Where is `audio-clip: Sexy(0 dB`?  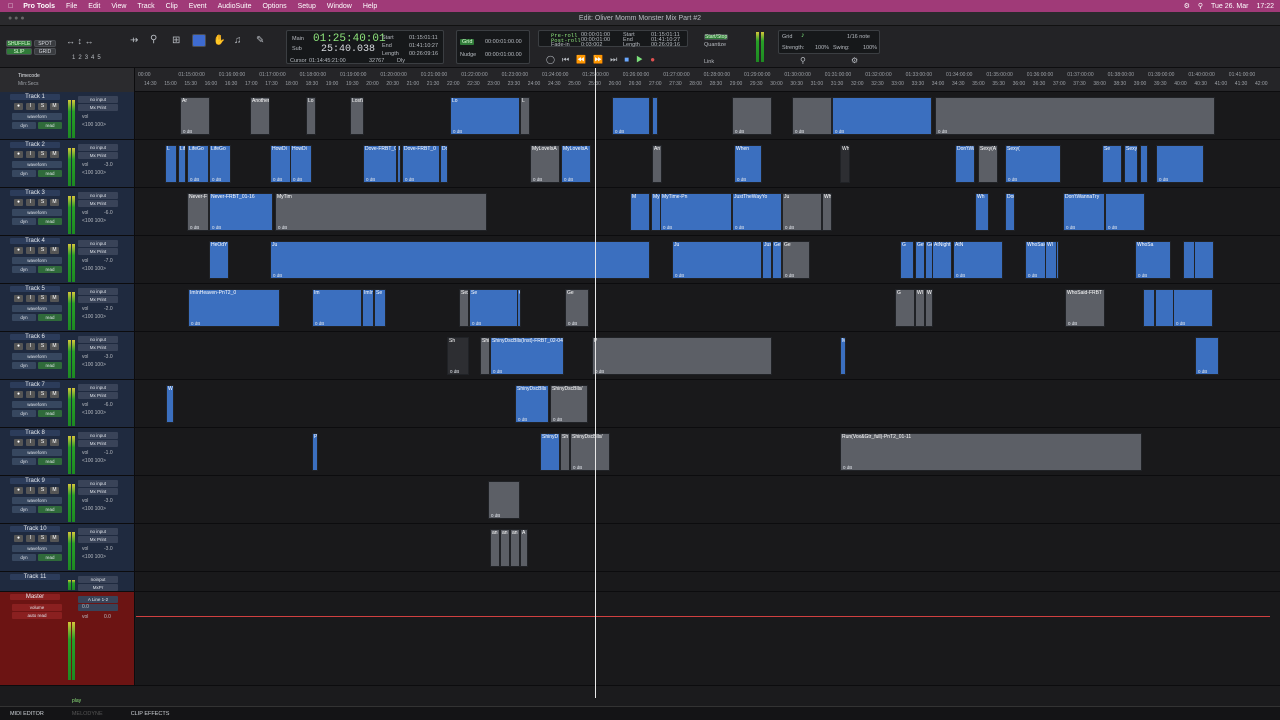
audio-clip: Sexy(0 dB is located at coordinates (1033, 164).